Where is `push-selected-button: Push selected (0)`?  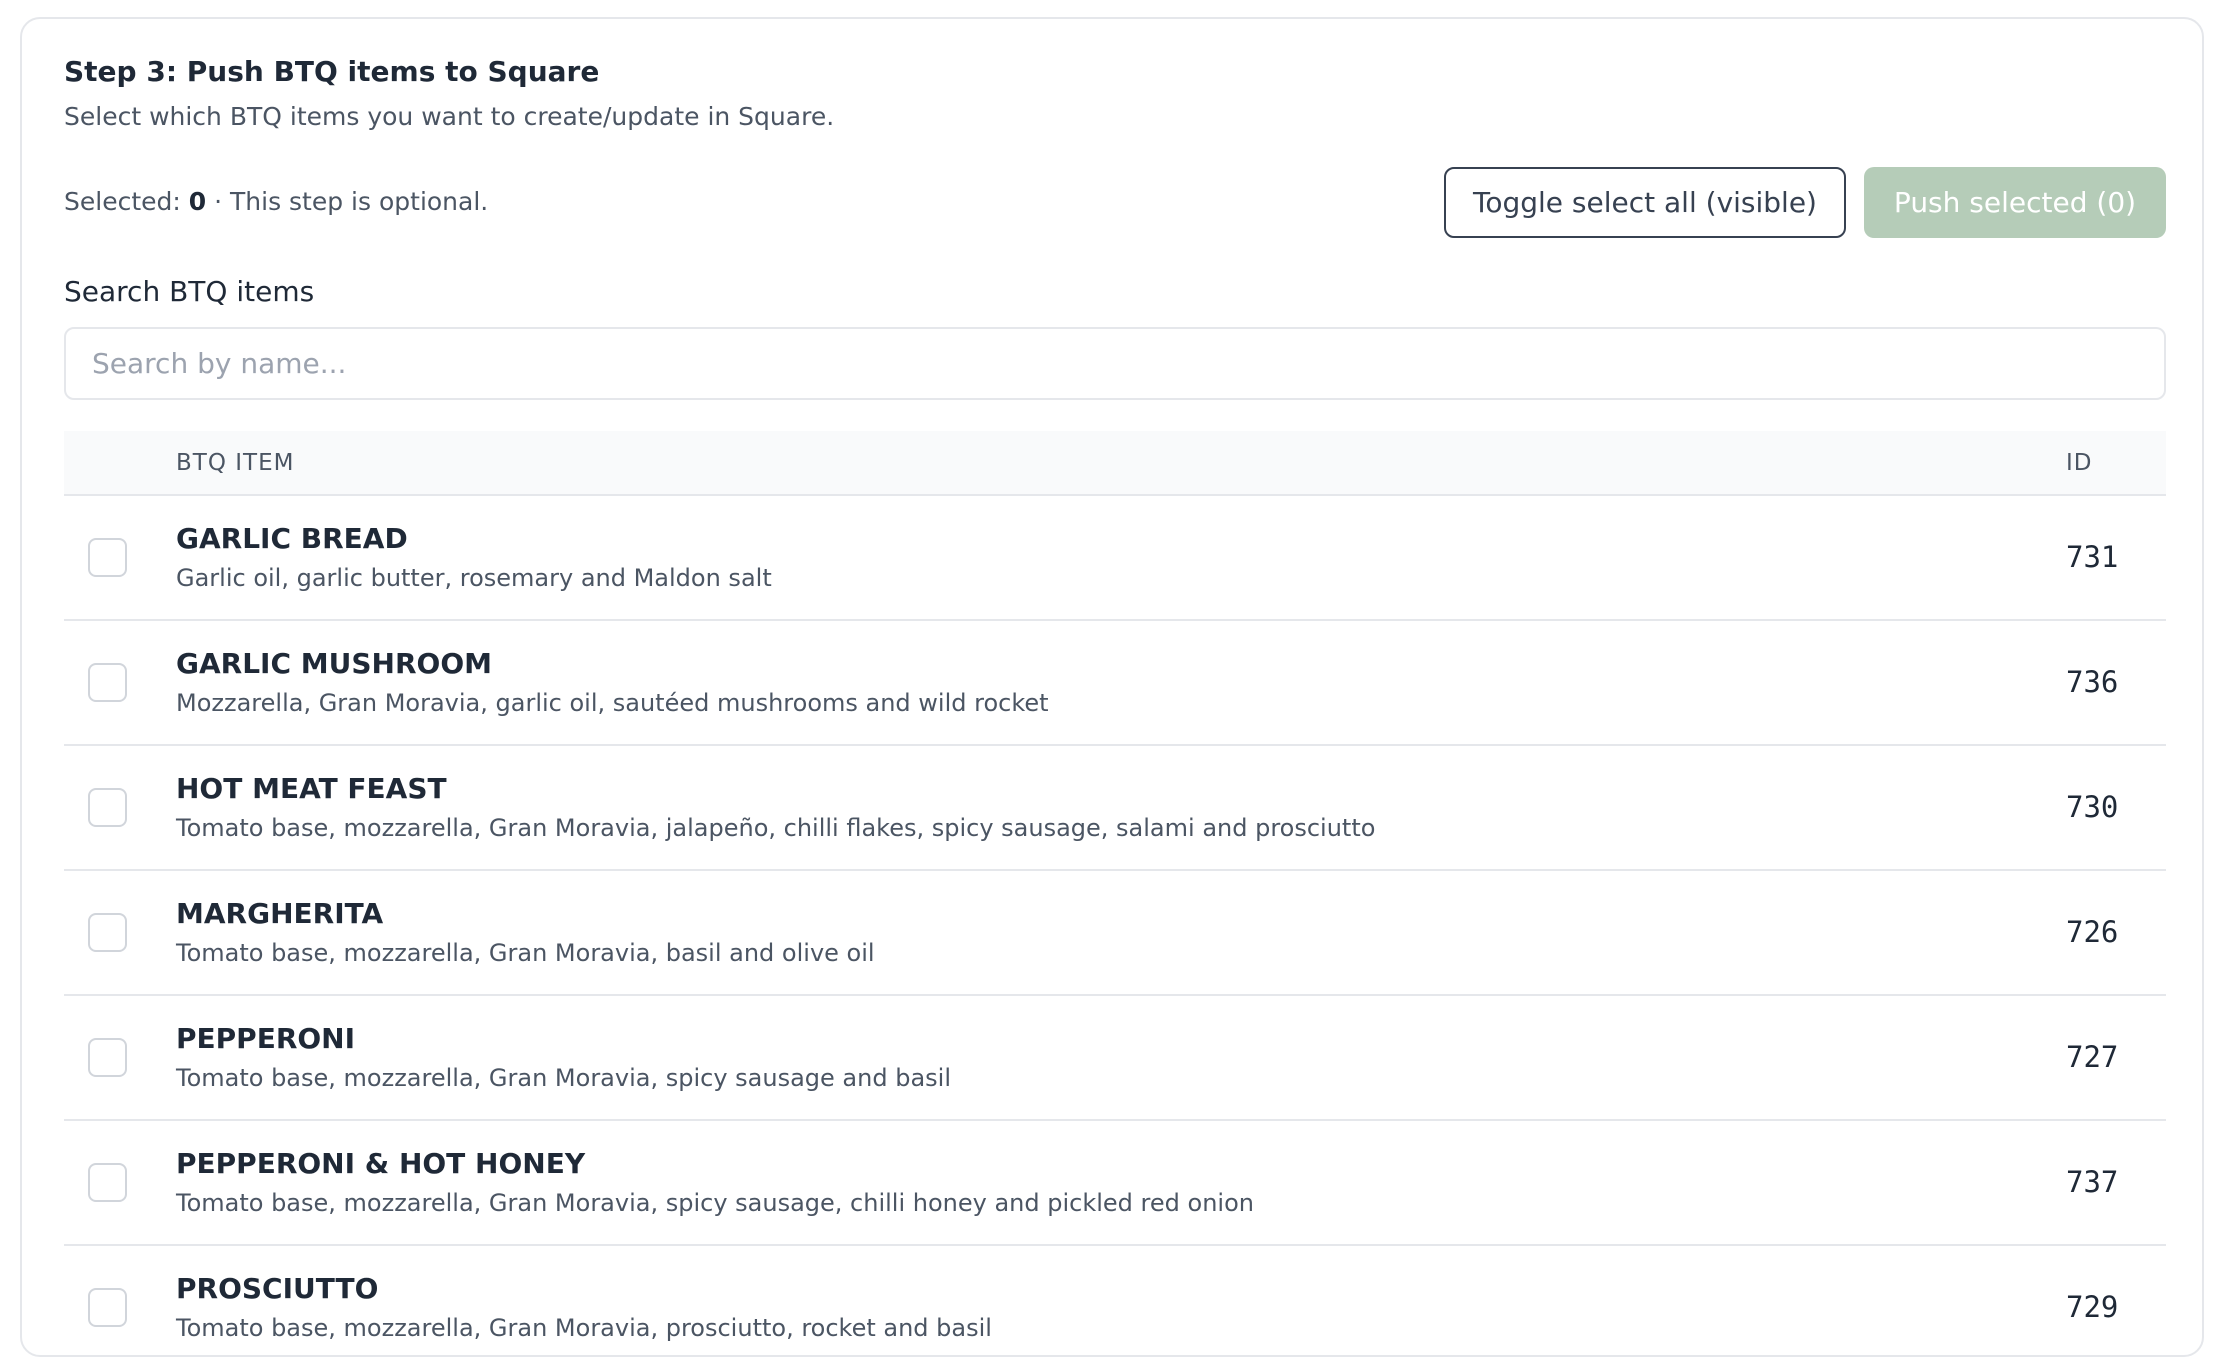 push-selected-button: Push selected (0) is located at coordinates (2015, 202).